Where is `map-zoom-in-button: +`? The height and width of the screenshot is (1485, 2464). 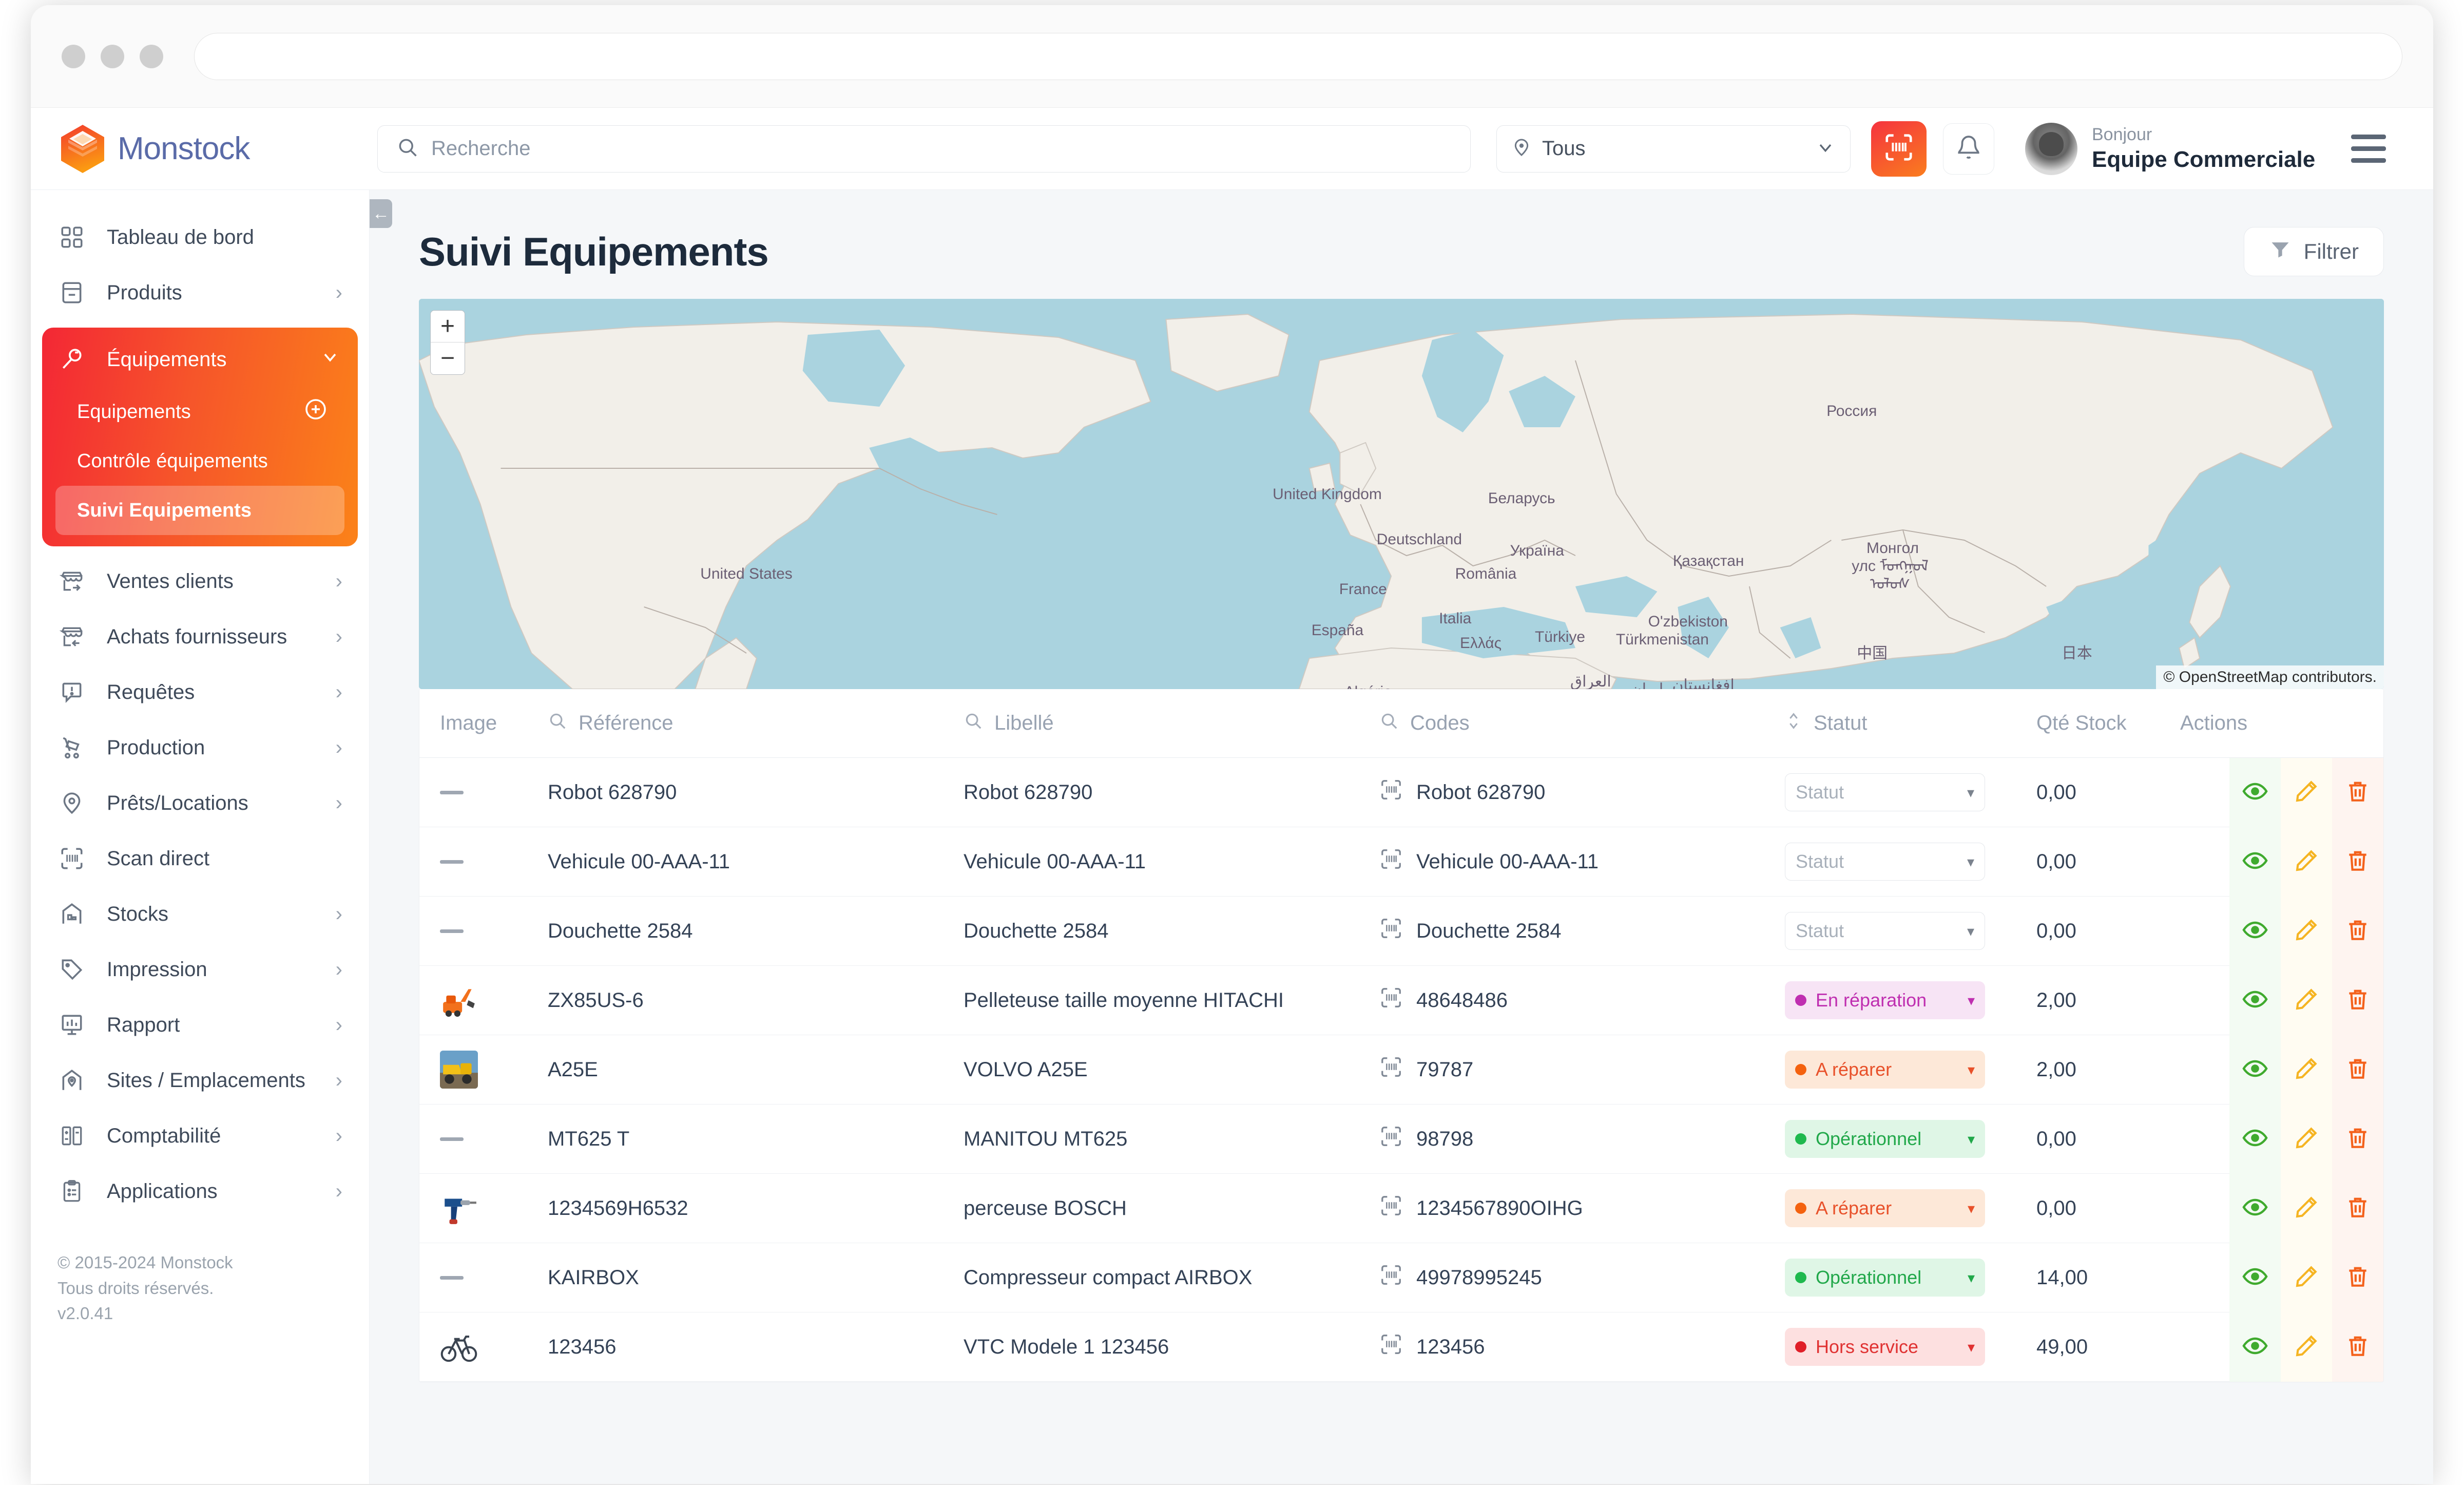
map-zoom-in-button: + is located at coordinates (448, 326).